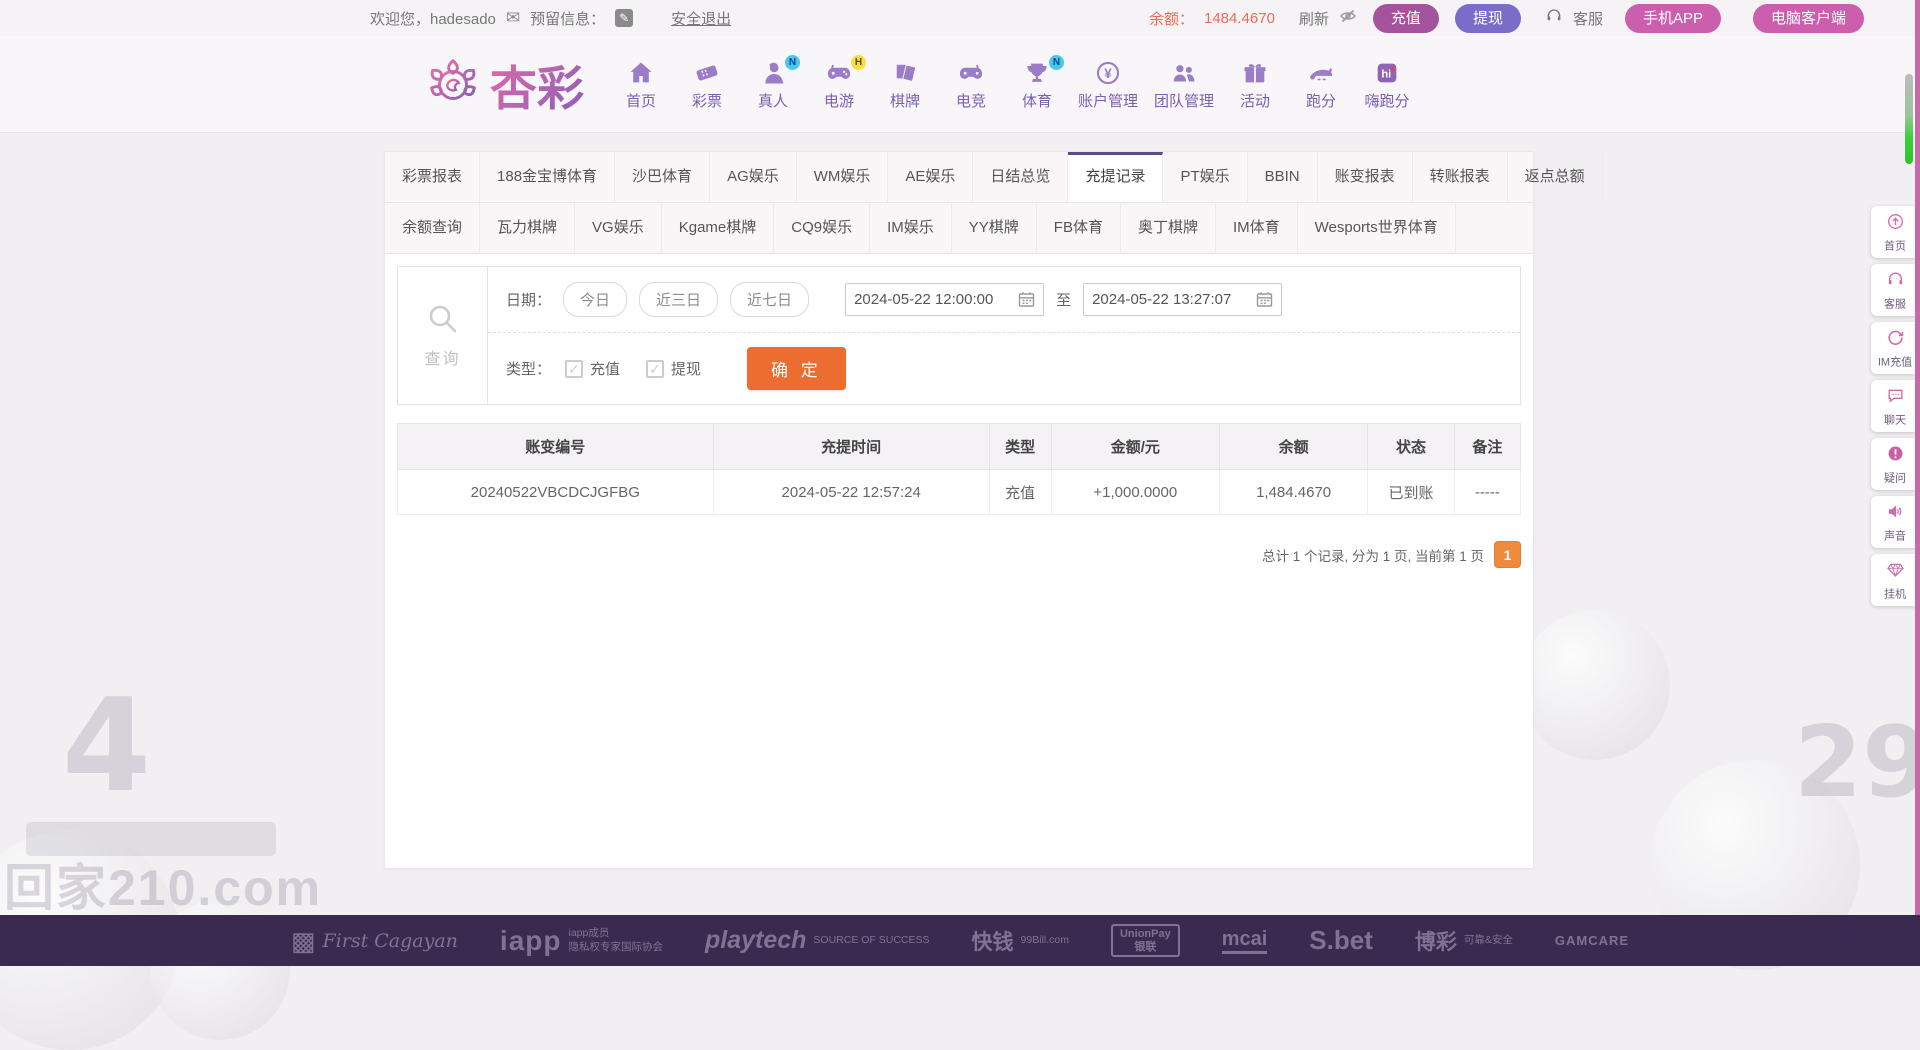 The width and height of the screenshot is (1920, 1050). I want to click on back-to-top-icon, so click(1895, 224).